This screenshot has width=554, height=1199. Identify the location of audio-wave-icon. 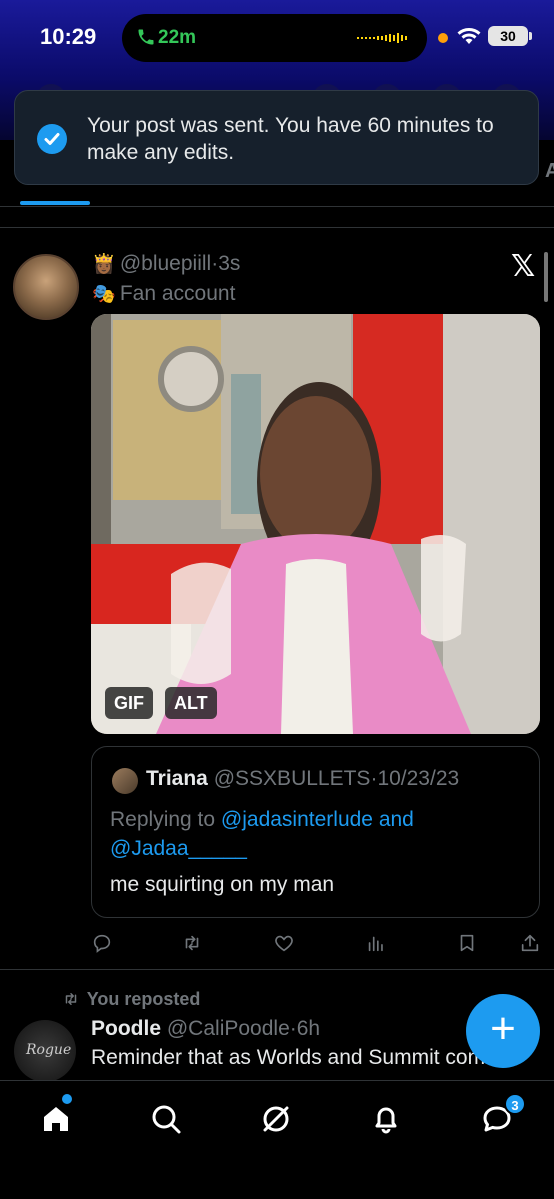
(382, 38).